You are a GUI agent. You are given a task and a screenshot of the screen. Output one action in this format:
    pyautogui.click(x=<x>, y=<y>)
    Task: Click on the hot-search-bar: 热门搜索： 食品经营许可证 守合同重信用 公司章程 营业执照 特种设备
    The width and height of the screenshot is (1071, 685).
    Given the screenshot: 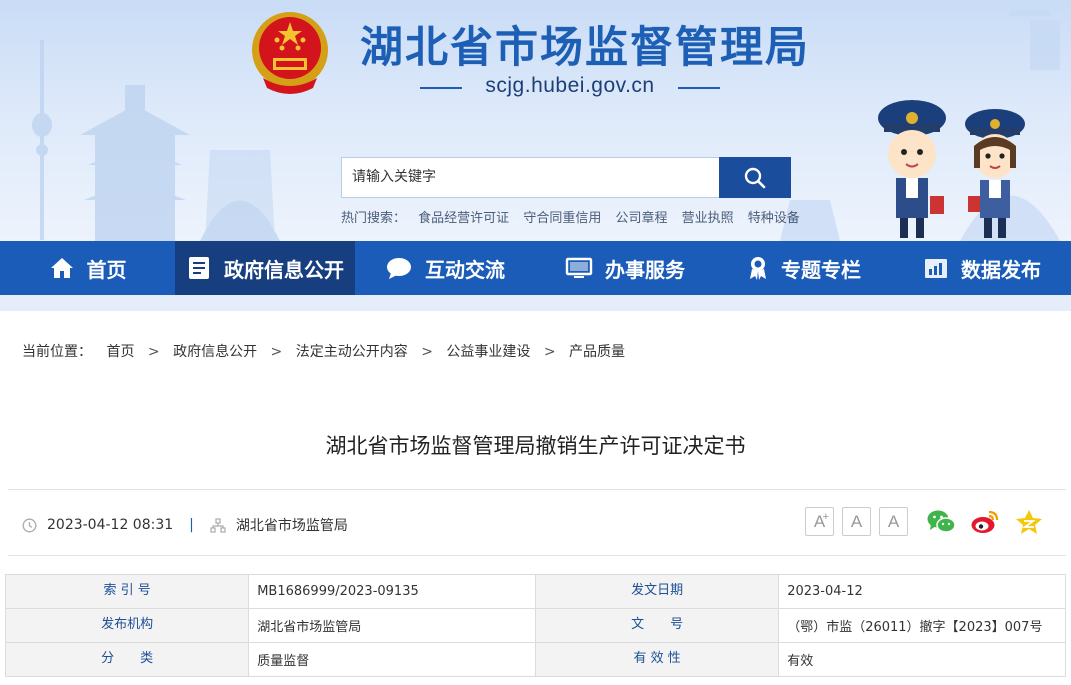 What is the action you would take?
    pyautogui.click(x=575, y=216)
    